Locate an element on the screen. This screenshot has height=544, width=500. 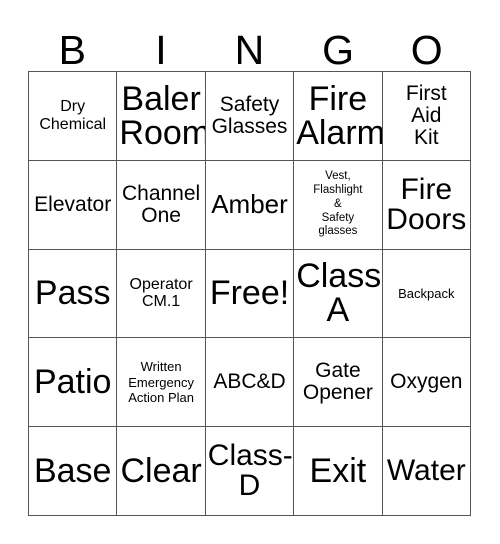
header-letter-text: N is located at coordinates (249, 50).